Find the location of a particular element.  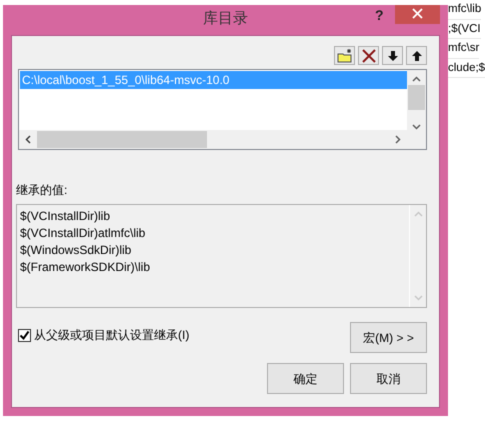

window-title: 库目录 is located at coordinates (225, 19).